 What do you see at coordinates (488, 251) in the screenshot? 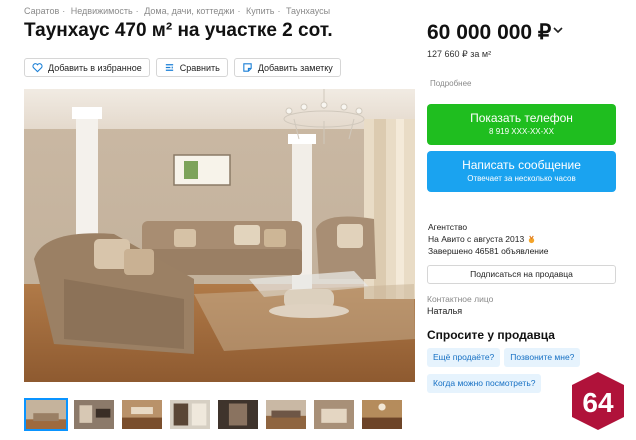
I see `seller-completed: Завершено 46581 объявление` at bounding box center [488, 251].